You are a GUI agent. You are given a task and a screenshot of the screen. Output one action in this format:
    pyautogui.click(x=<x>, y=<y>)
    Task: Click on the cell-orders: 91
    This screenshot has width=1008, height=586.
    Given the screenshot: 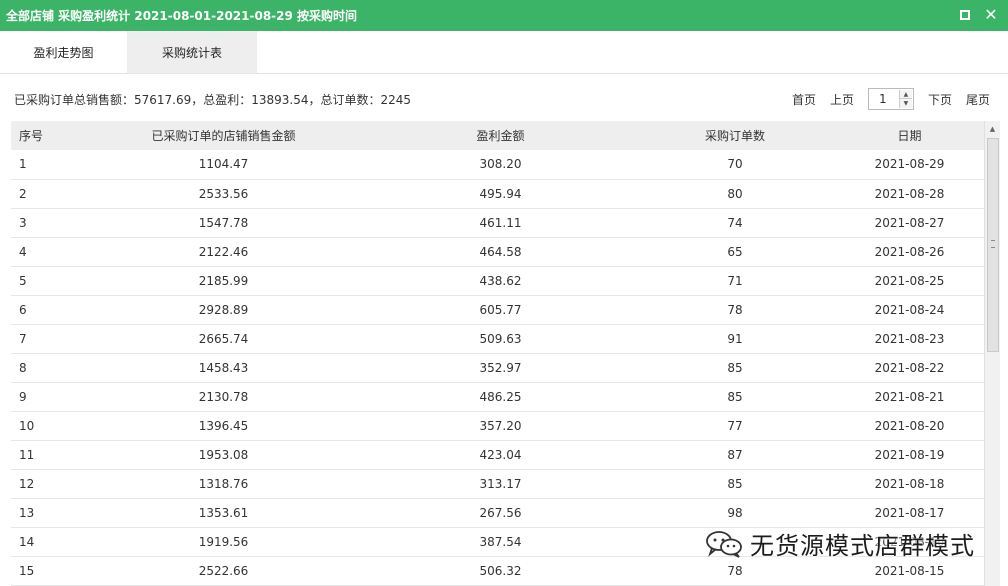 What is the action you would take?
    pyautogui.click(x=735, y=338)
    